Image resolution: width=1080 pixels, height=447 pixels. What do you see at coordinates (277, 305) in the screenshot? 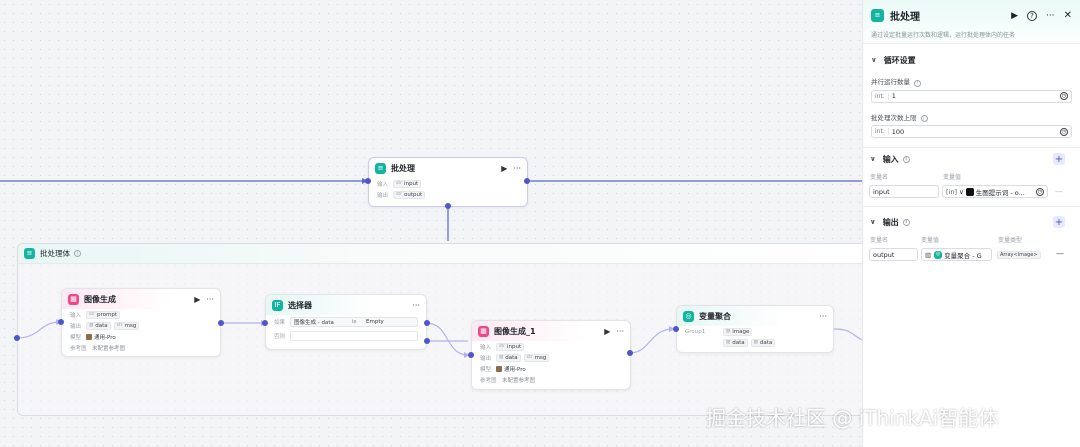
I see `if-icon: IF` at bounding box center [277, 305].